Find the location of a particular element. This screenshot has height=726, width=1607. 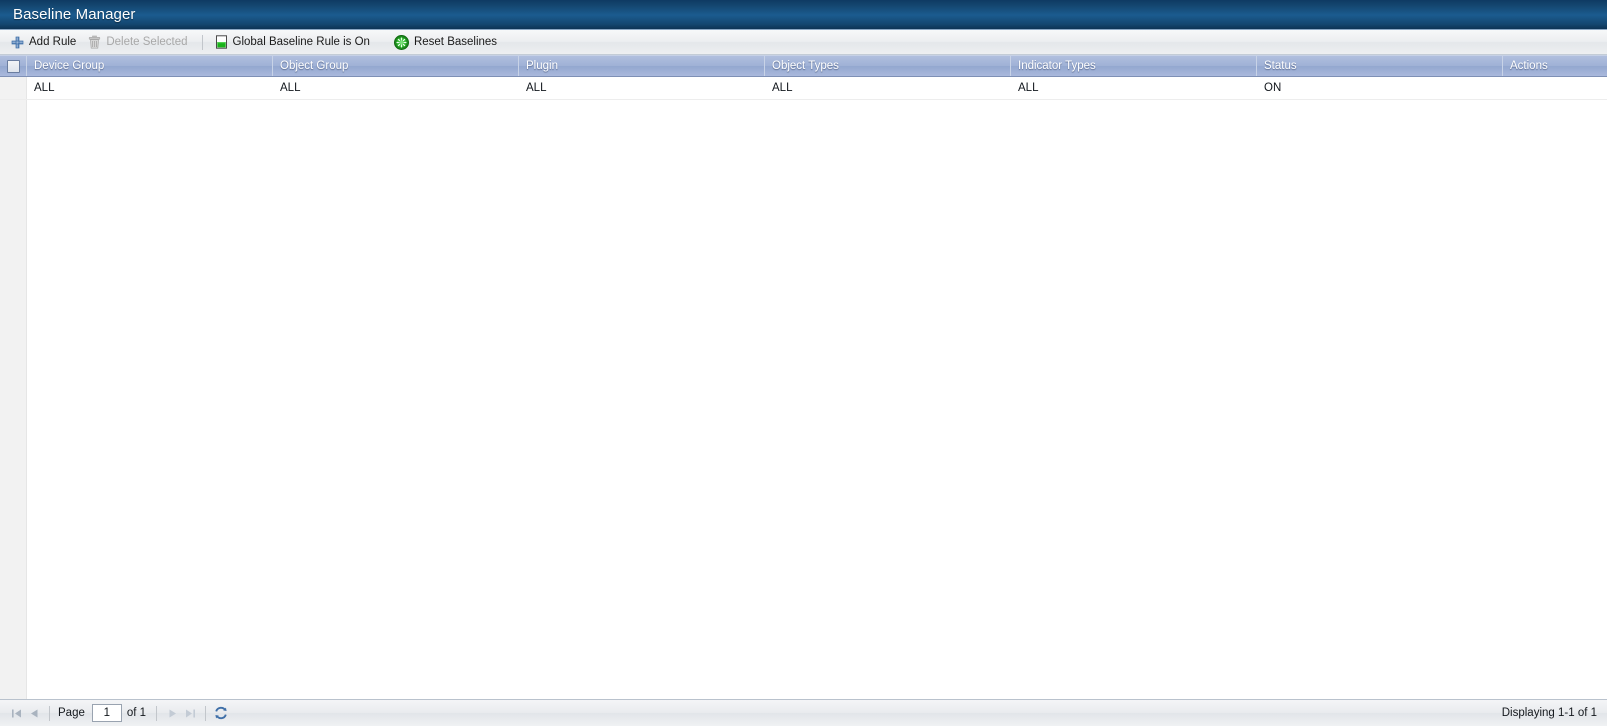

previous-page-button is located at coordinates (34, 713).